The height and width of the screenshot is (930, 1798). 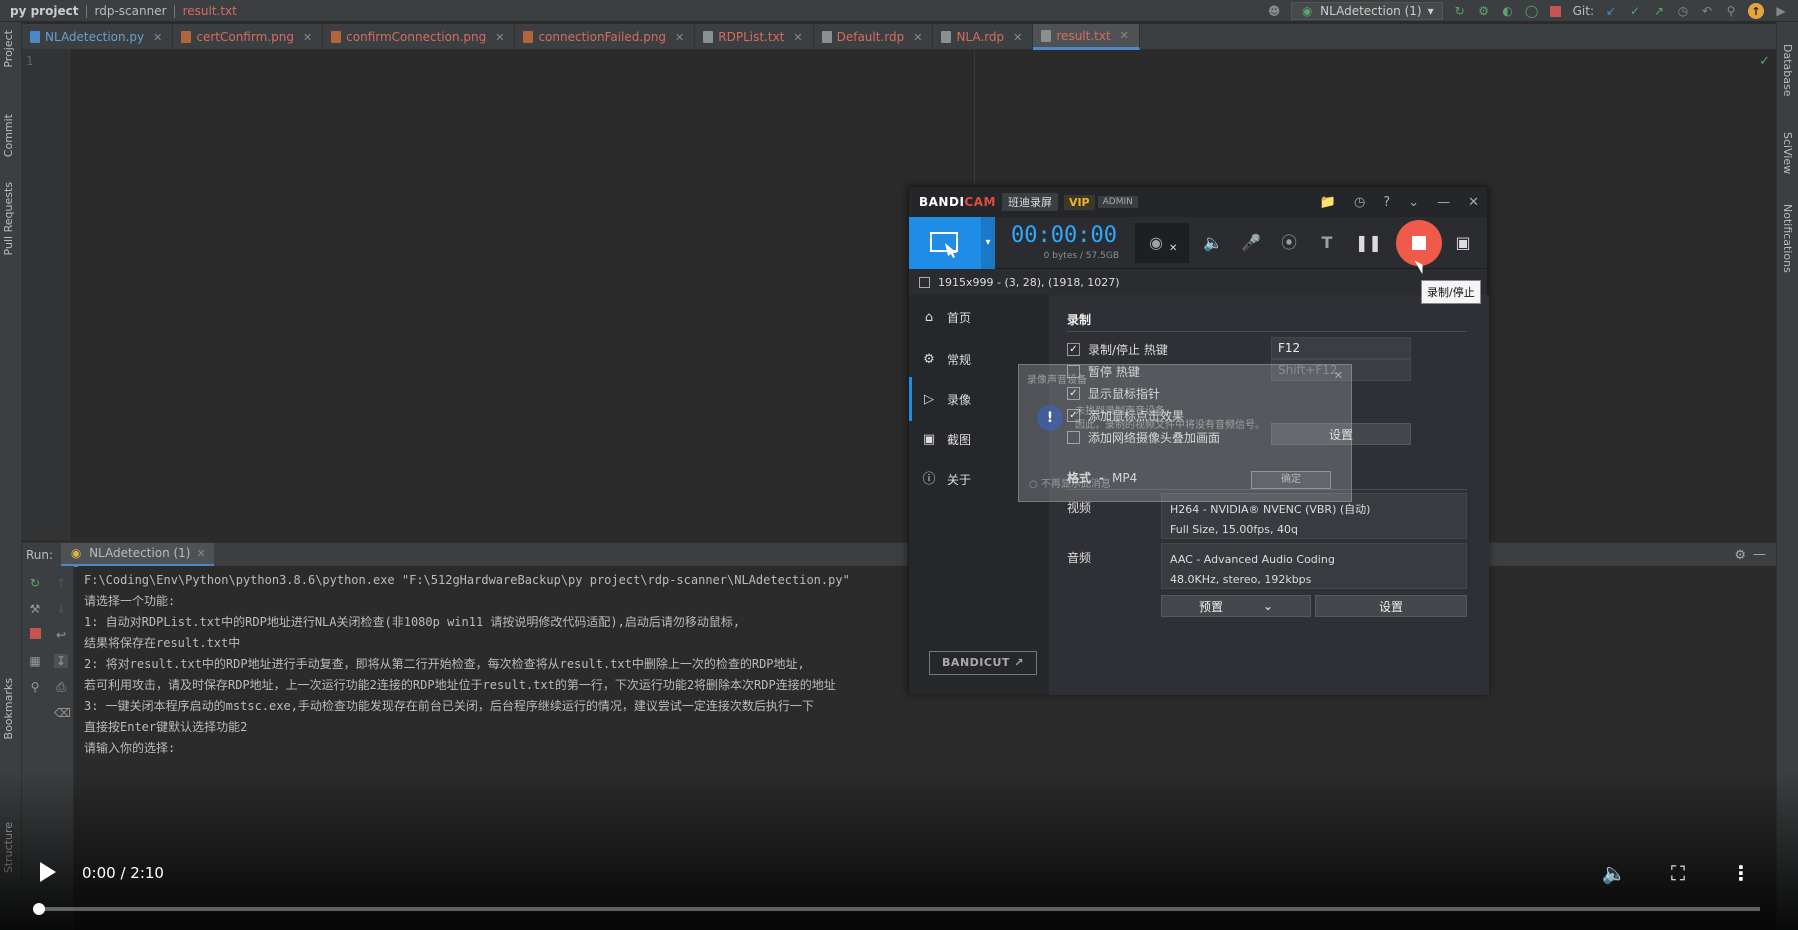 What do you see at coordinates (1787, 238) in the screenshot?
I see `tool-notifications: Notifications` at bounding box center [1787, 238].